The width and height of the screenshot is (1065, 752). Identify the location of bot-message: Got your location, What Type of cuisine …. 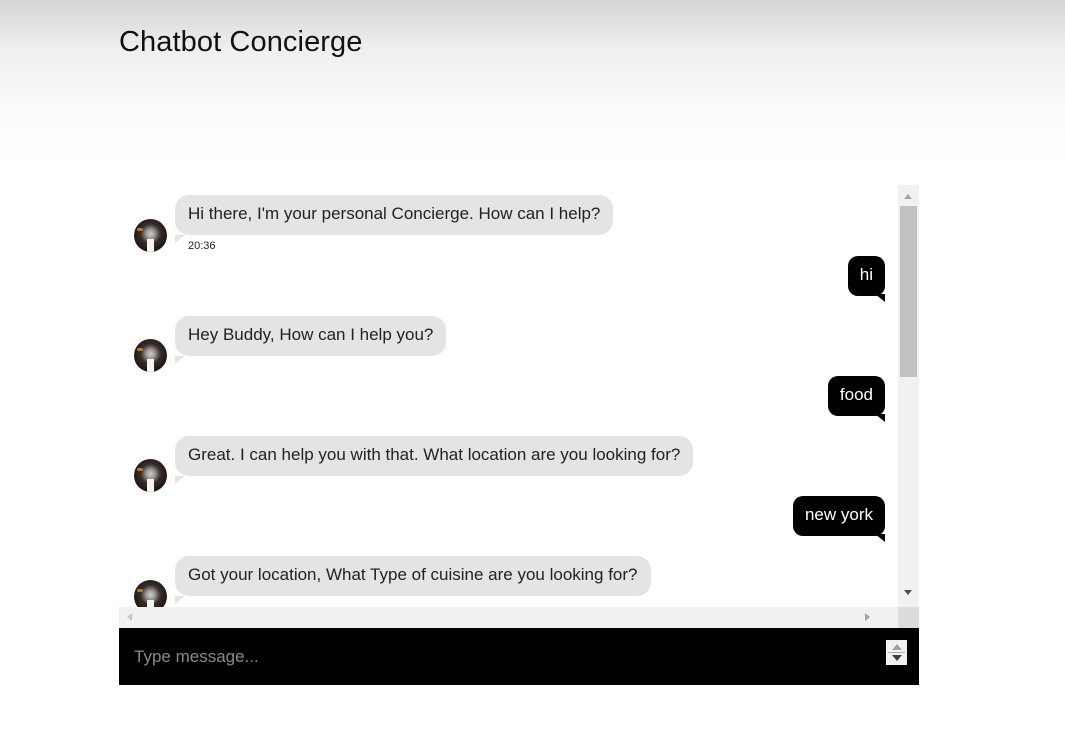
(508, 581).